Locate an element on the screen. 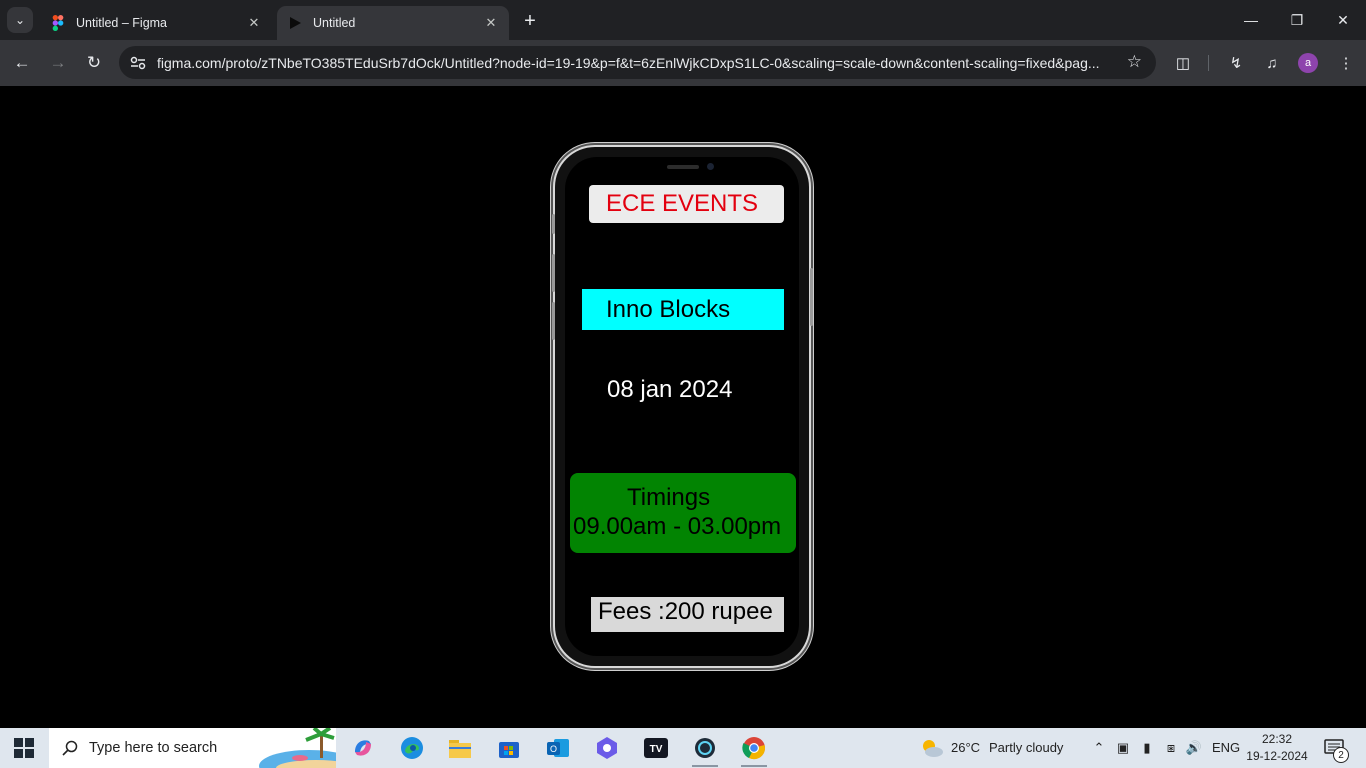 The image size is (1366, 768). wifi-icon: ⧆ is located at coordinates (1171, 748).